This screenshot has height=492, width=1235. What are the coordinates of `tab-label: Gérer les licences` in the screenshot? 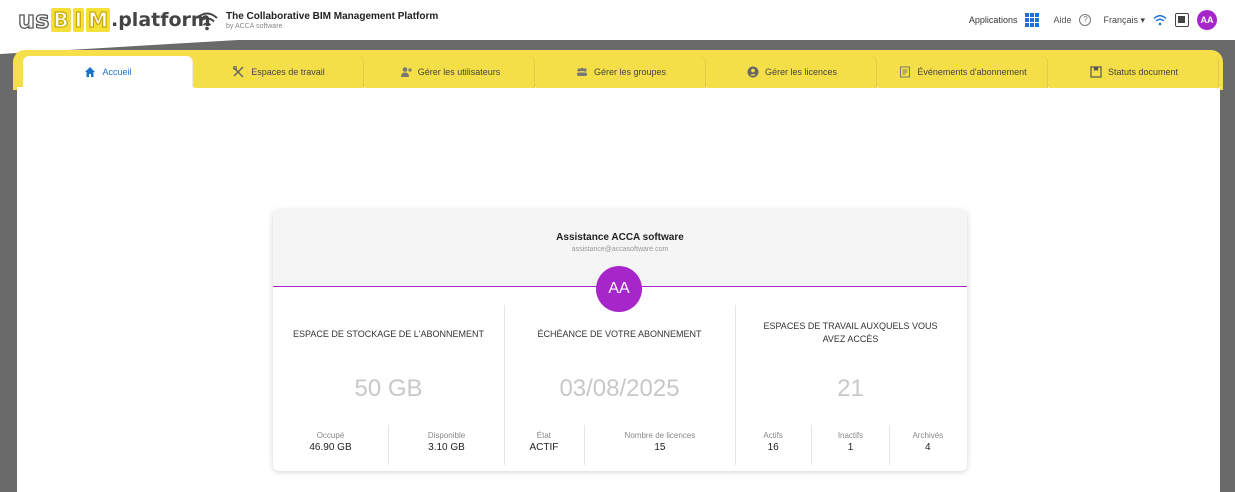 It's located at (801, 72).